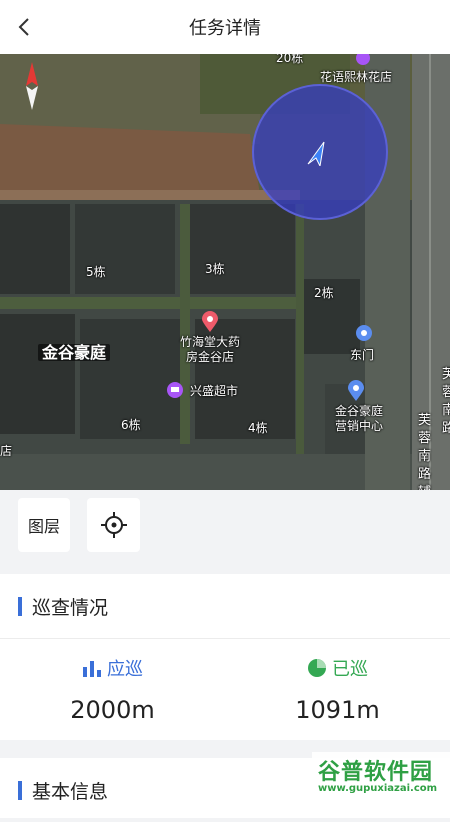  Describe the element at coordinates (358, 418) in the screenshot. I see `label-sales-center: 金谷豪庭 营销中心` at that location.